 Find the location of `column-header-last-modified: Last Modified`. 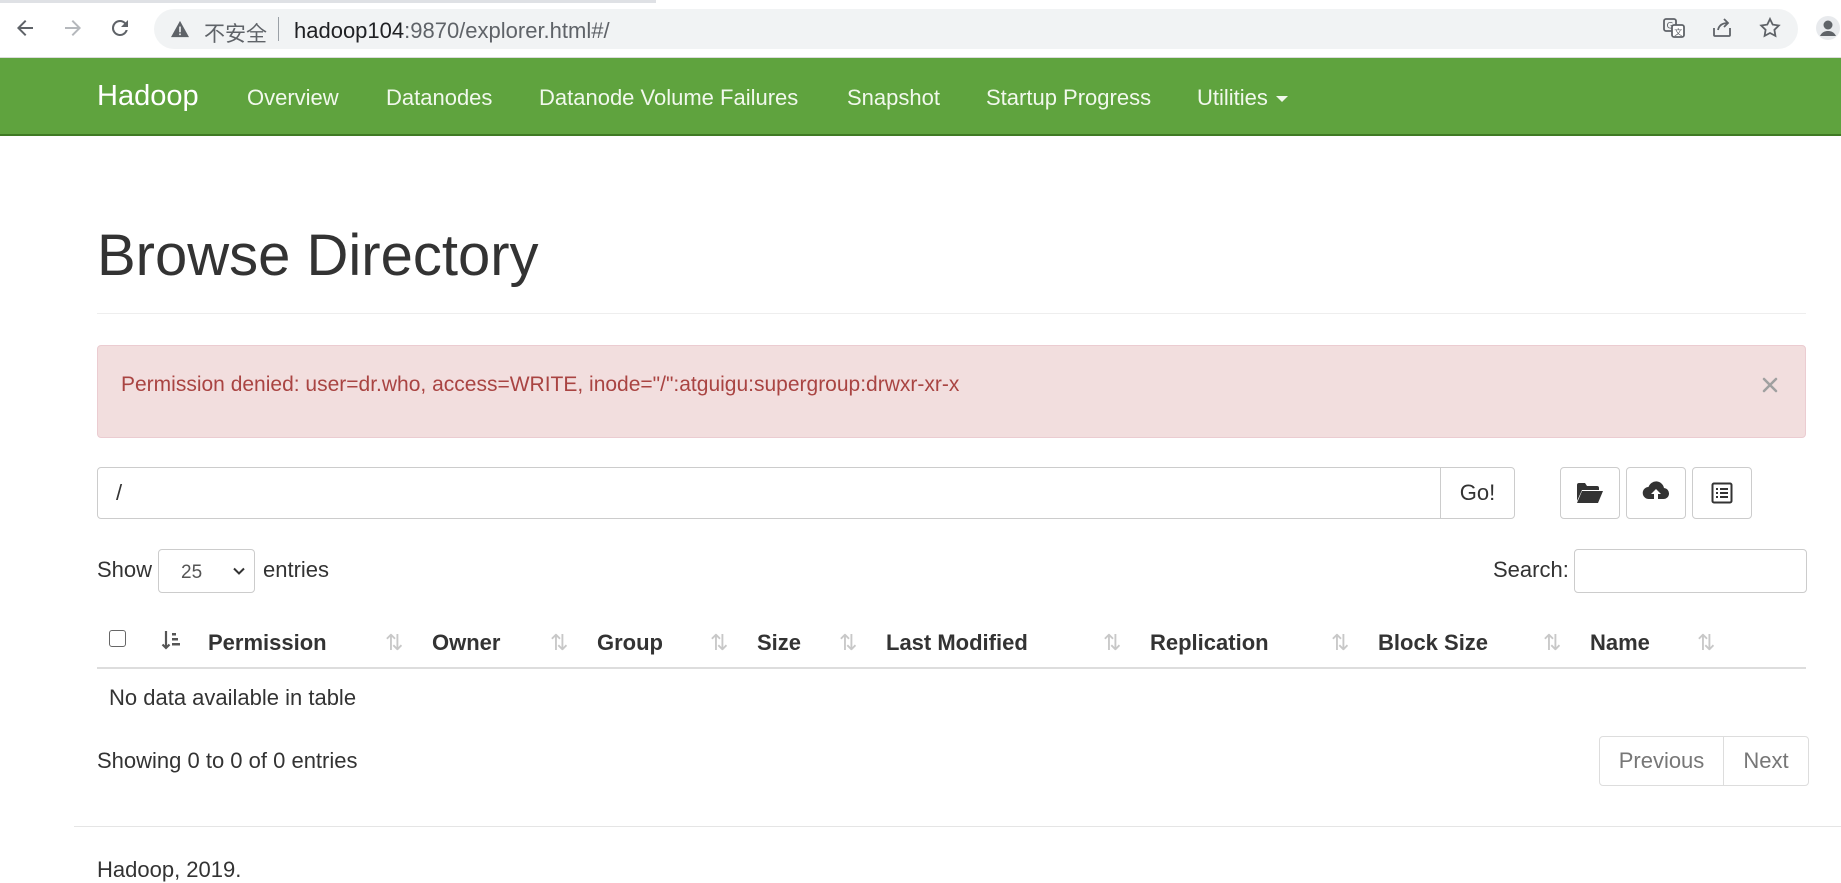

column-header-last-modified: Last Modified is located at coordinates (957, 643).